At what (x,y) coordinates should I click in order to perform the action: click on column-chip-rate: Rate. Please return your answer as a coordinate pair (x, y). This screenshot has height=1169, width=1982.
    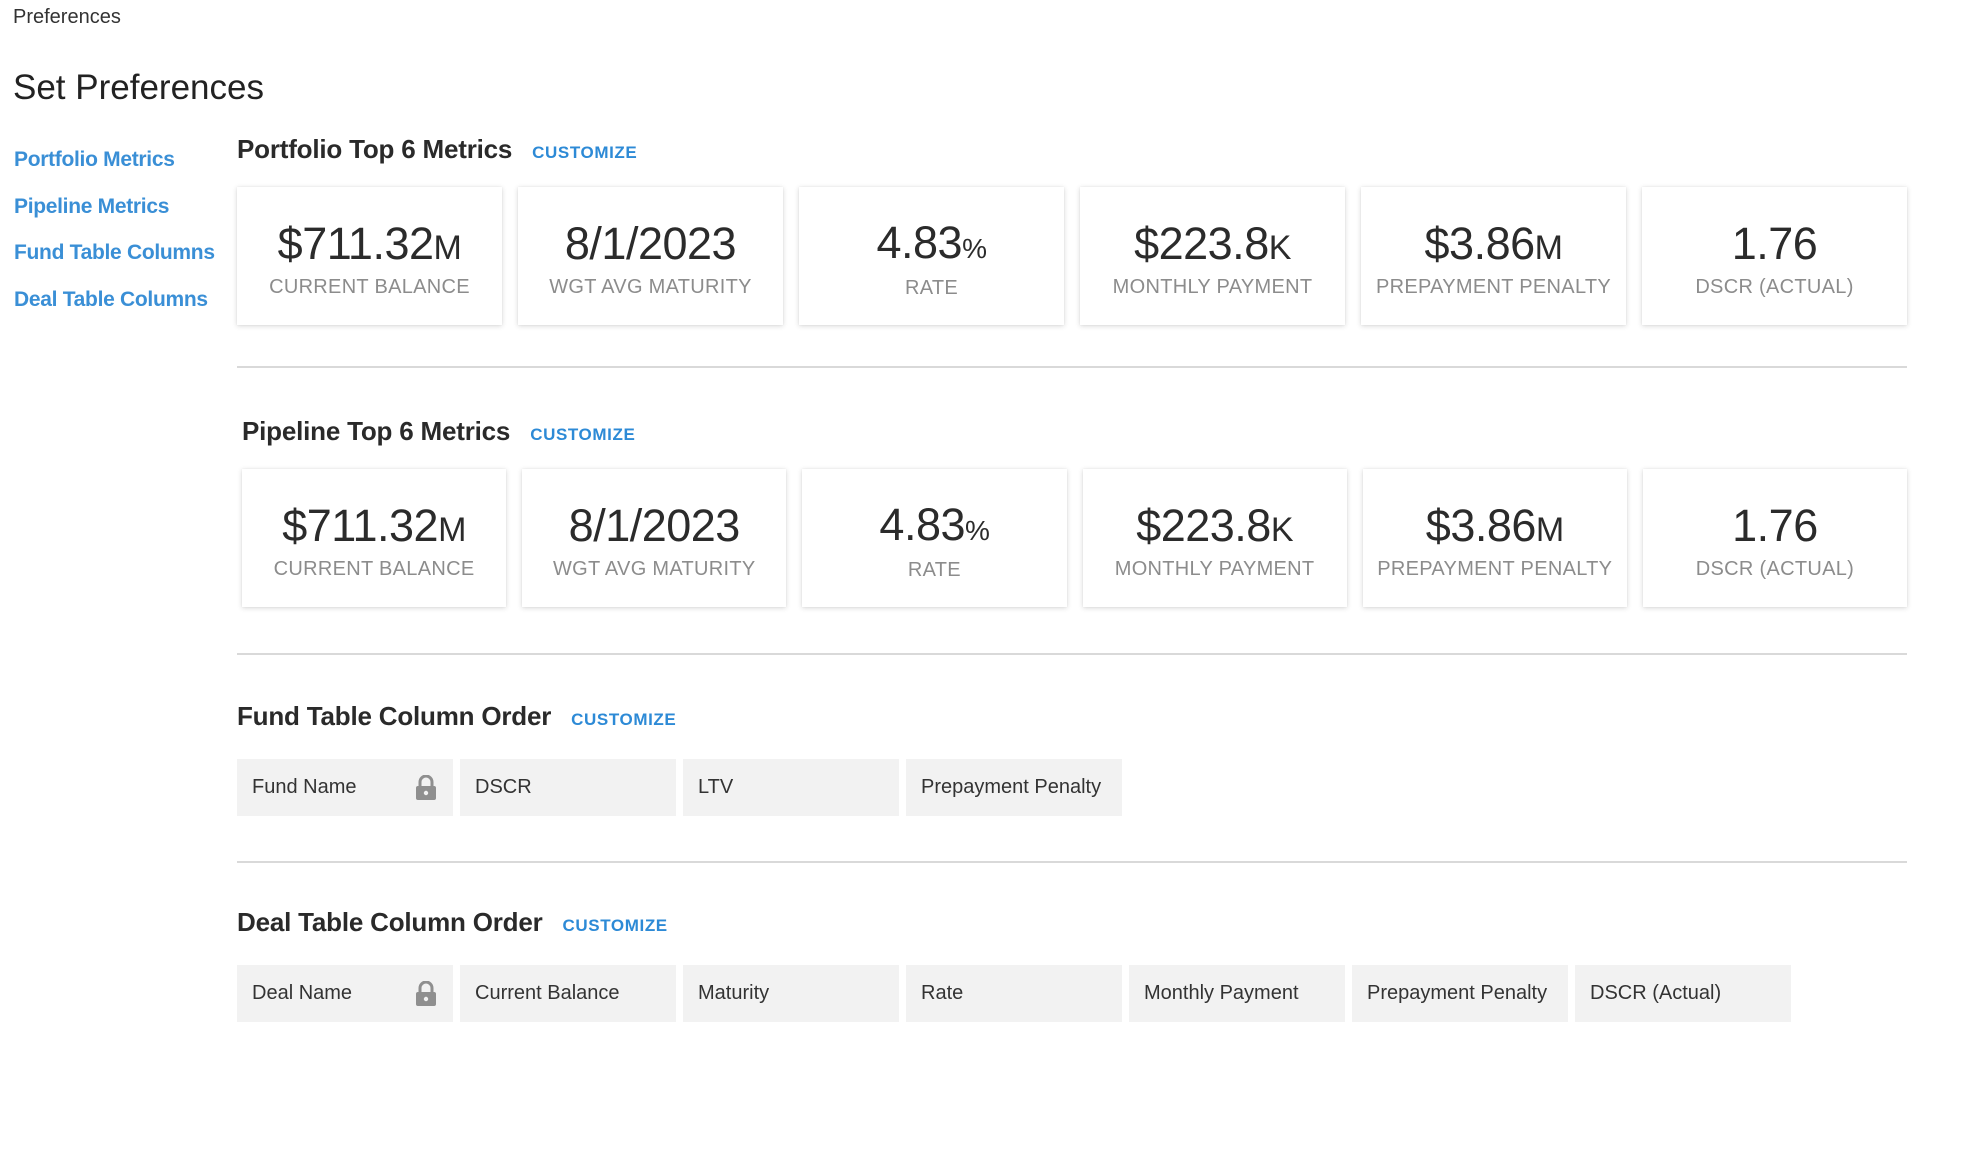
    Looking at the image, I should click on (1014, 993).